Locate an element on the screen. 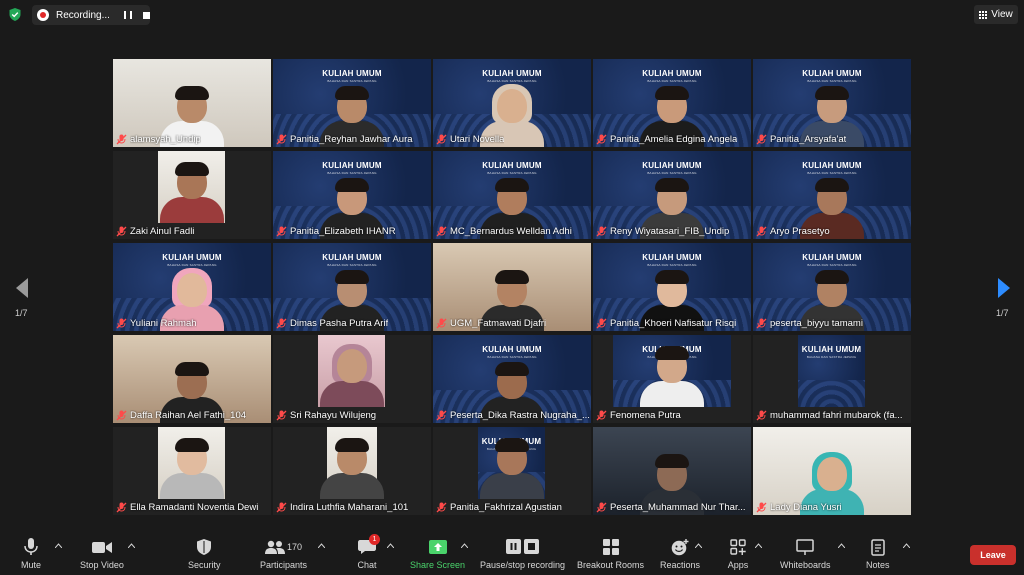 The height and width of the screenshot is (575, 1024). participant-name-bar: Panitia_Amelia Edgina Angela is located at coordinates (672, 139).